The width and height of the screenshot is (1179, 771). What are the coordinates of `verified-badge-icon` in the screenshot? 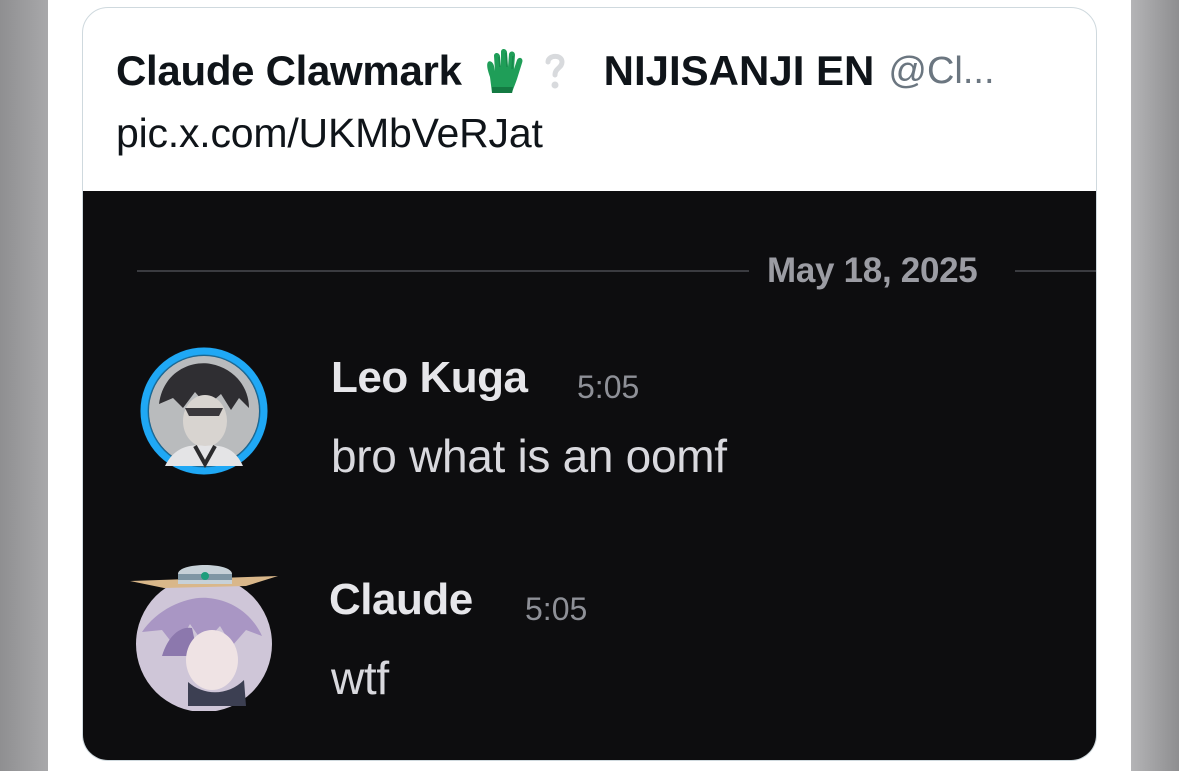 It's located at (555, 71).